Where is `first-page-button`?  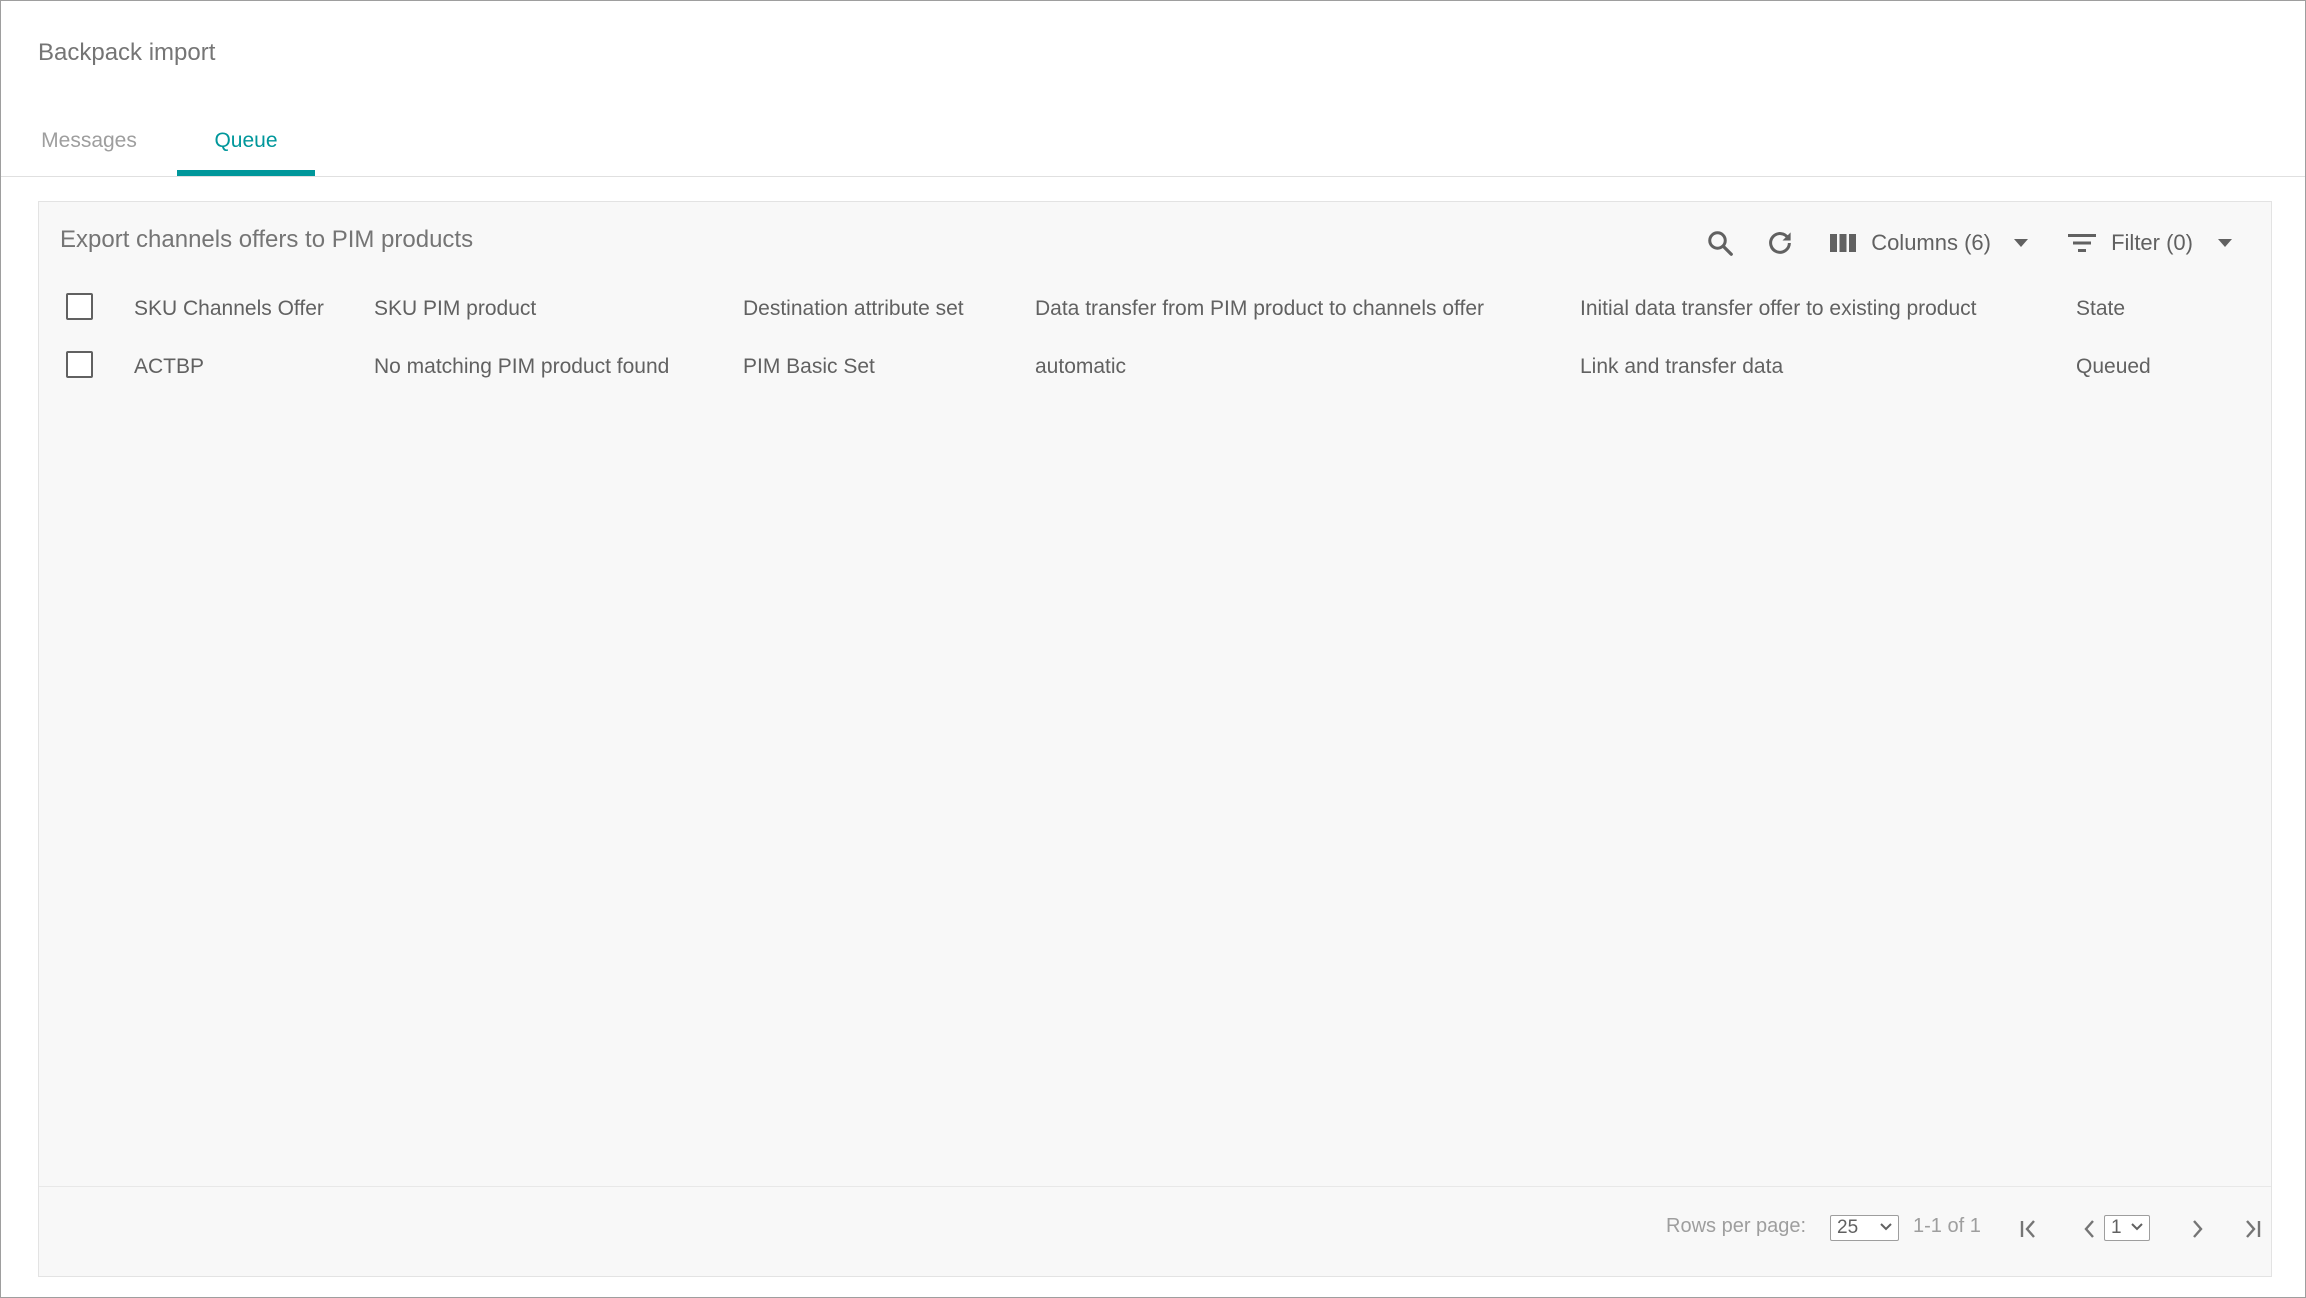 first-page-button is located at coordinates (2030, 1229).